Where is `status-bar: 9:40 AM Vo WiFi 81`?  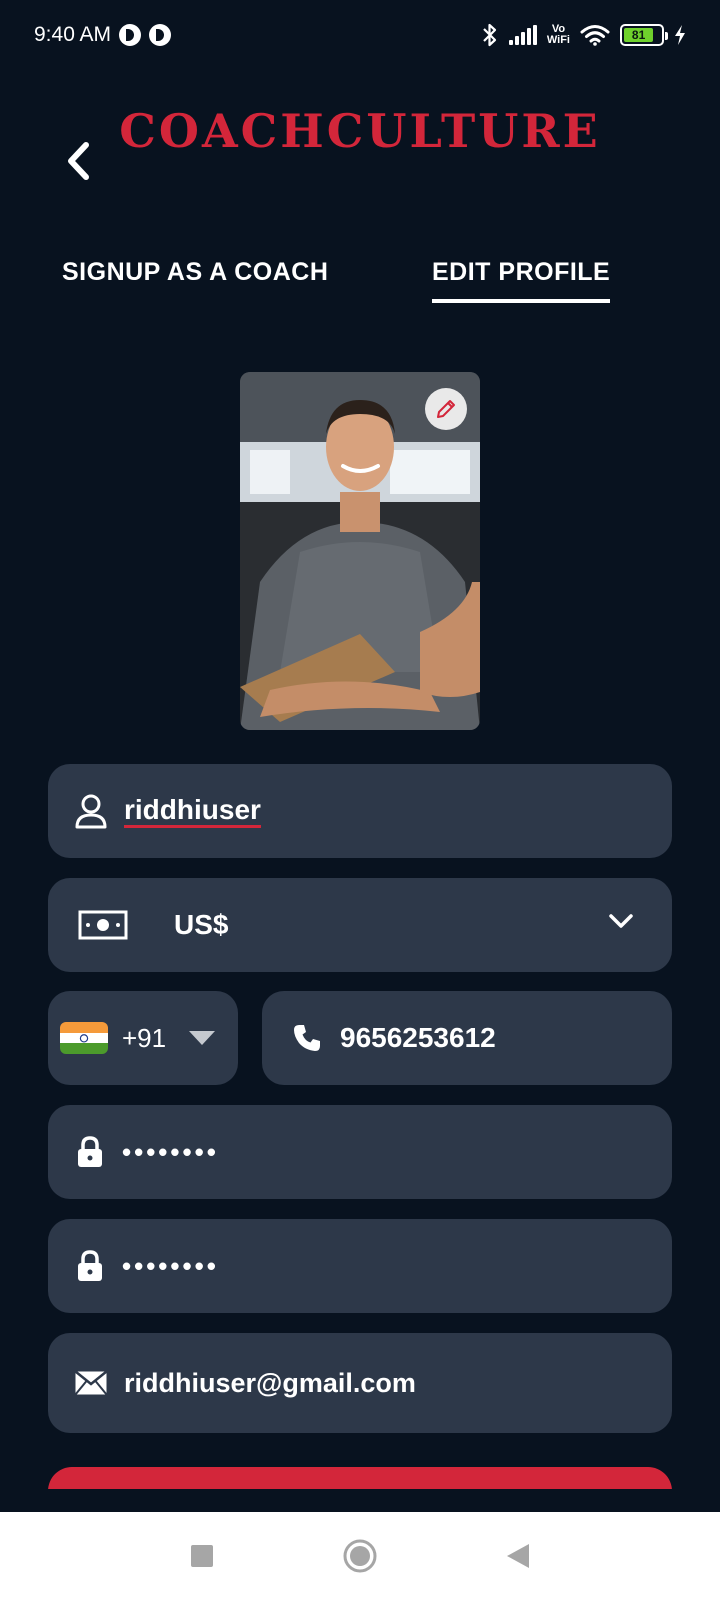
status-bar: 9:40 AM Vo WiFi 81 is located at coordinates (360, 35).